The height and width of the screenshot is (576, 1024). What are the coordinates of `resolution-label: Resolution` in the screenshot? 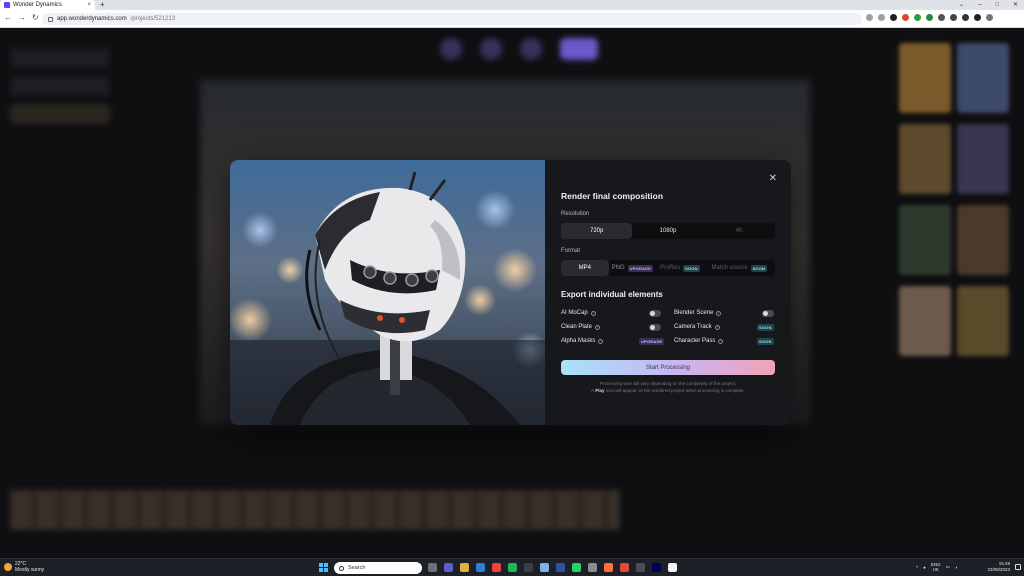 It's located at (575, 214).